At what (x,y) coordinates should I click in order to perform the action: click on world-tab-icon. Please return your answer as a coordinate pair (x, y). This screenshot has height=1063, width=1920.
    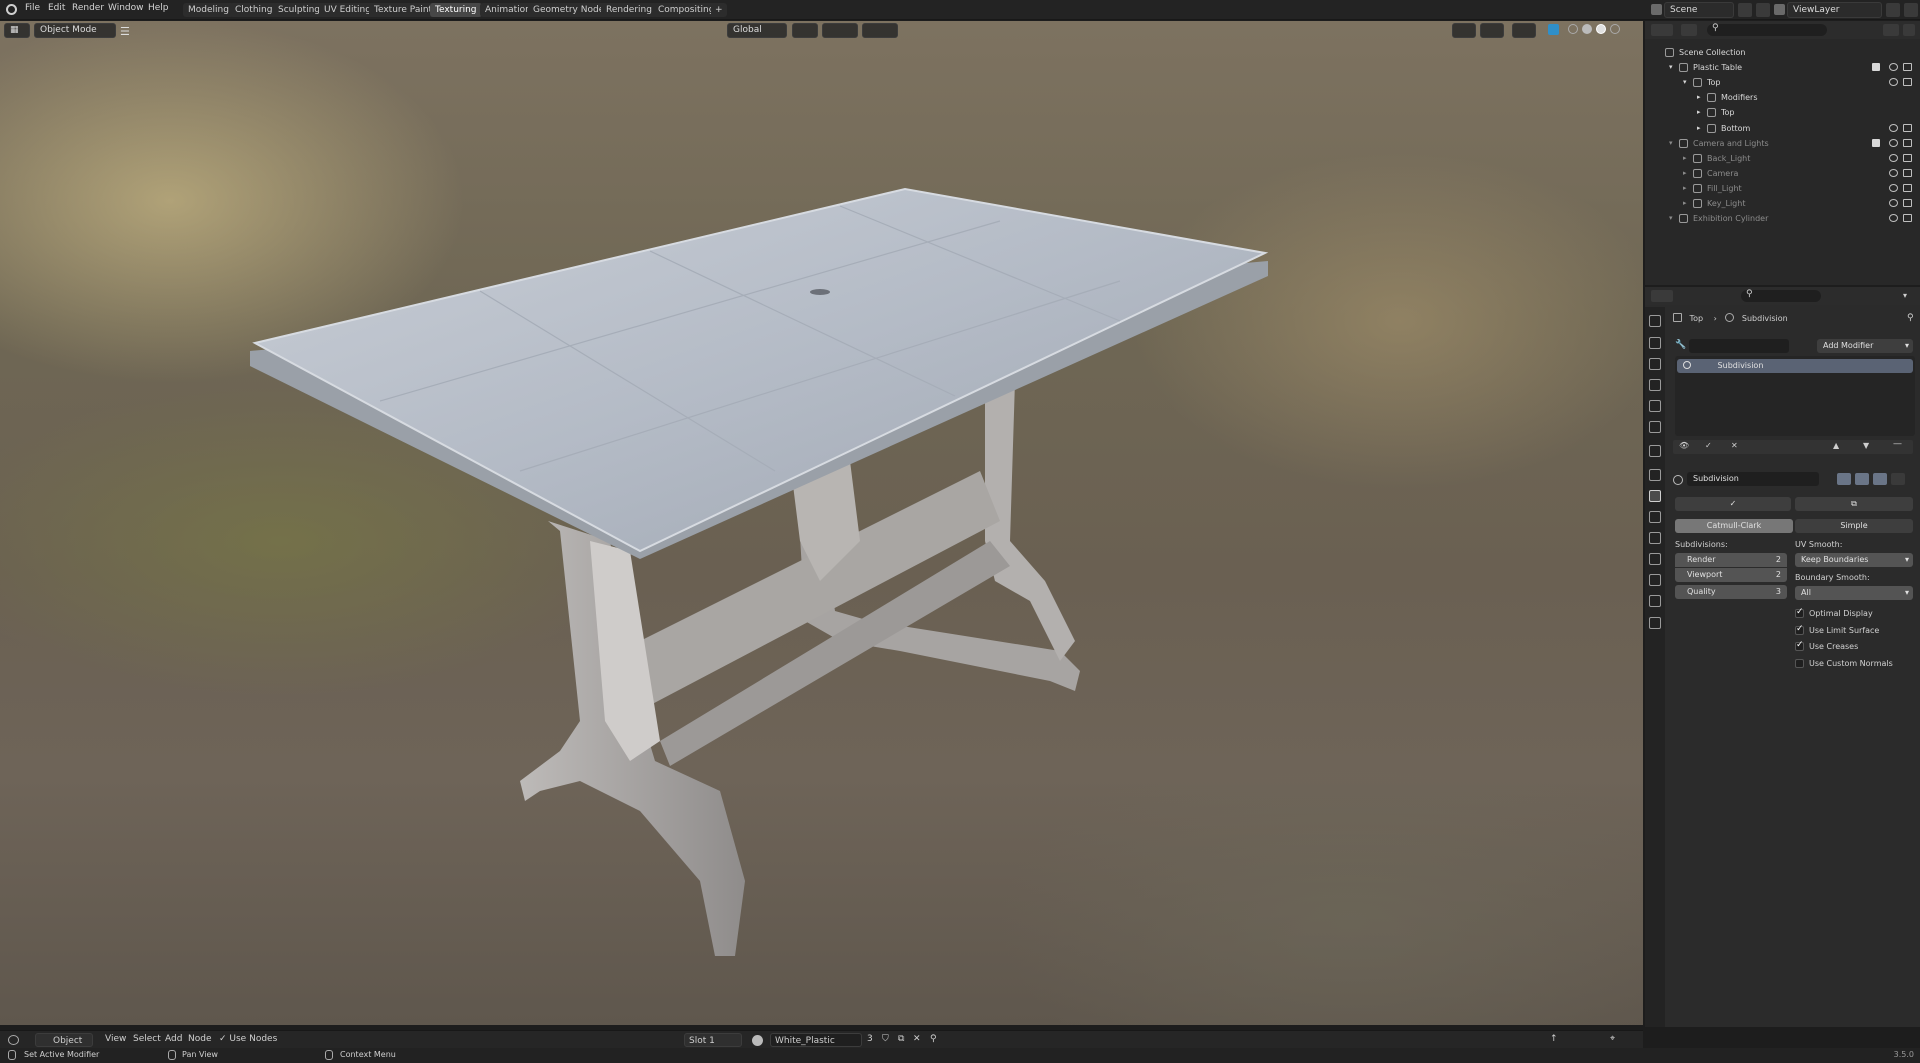
    Looking at the image, I should click on (1655, 427).